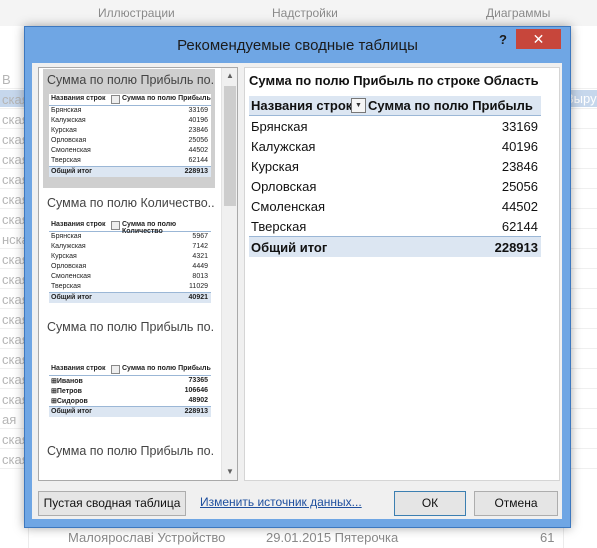  What do you see at coordinates (130, 381) in the screenshot?
I see `mini-row: ⊞Иванов 73365` at bounding box center [130, 381].